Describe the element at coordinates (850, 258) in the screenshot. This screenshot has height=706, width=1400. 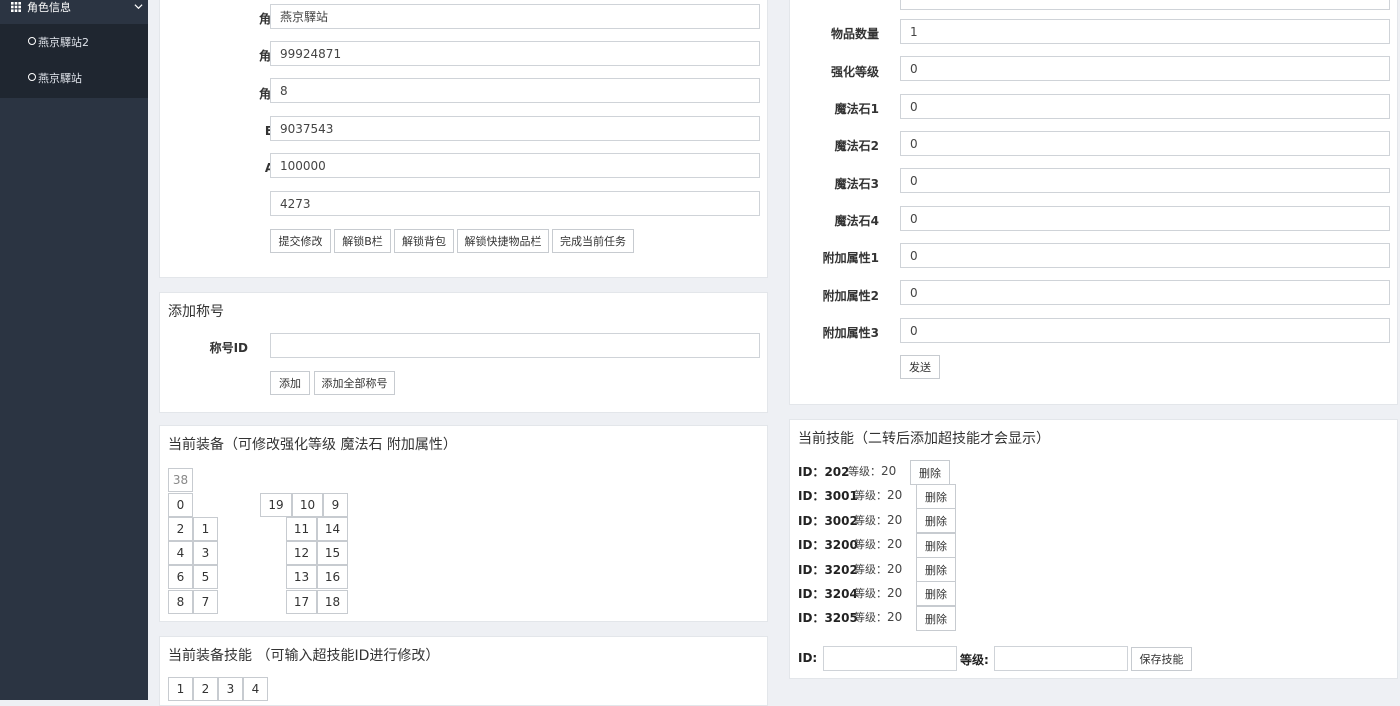
I see `field-label-extra-attr-1: 附加属性1` at that location.